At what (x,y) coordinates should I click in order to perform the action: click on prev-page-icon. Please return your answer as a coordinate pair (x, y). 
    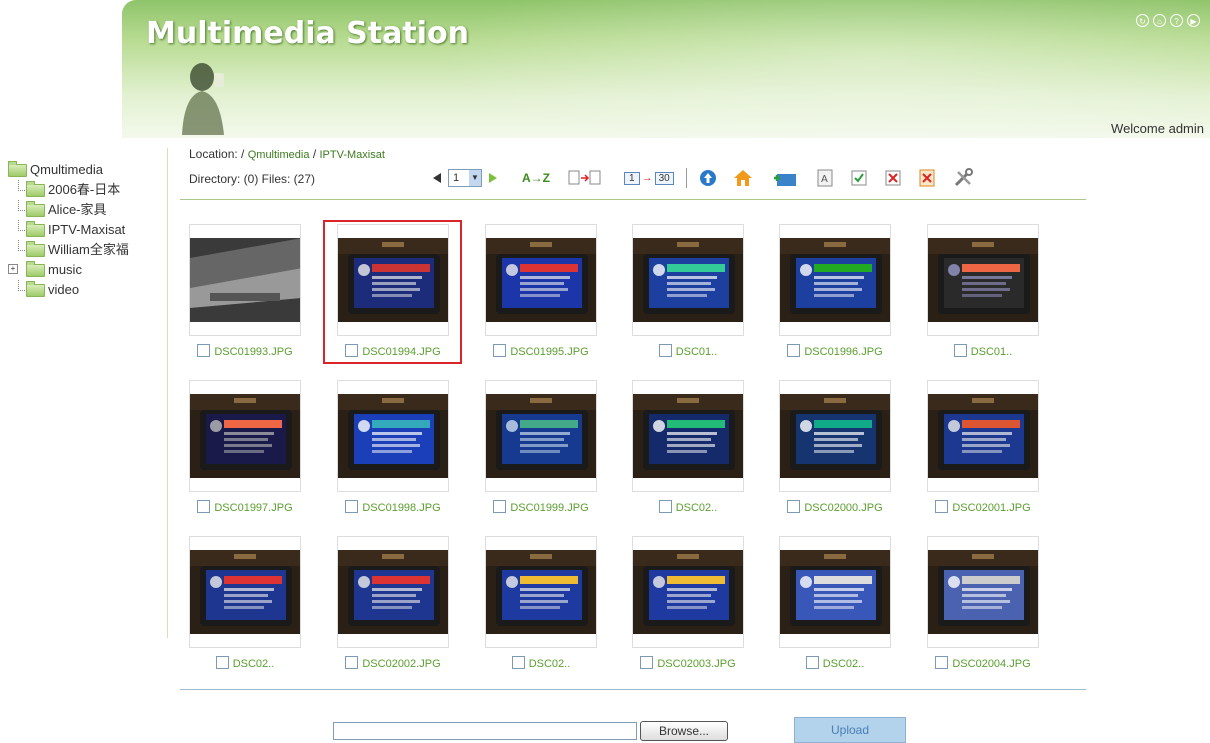
    Looking at the image, I should click on (437, 178).